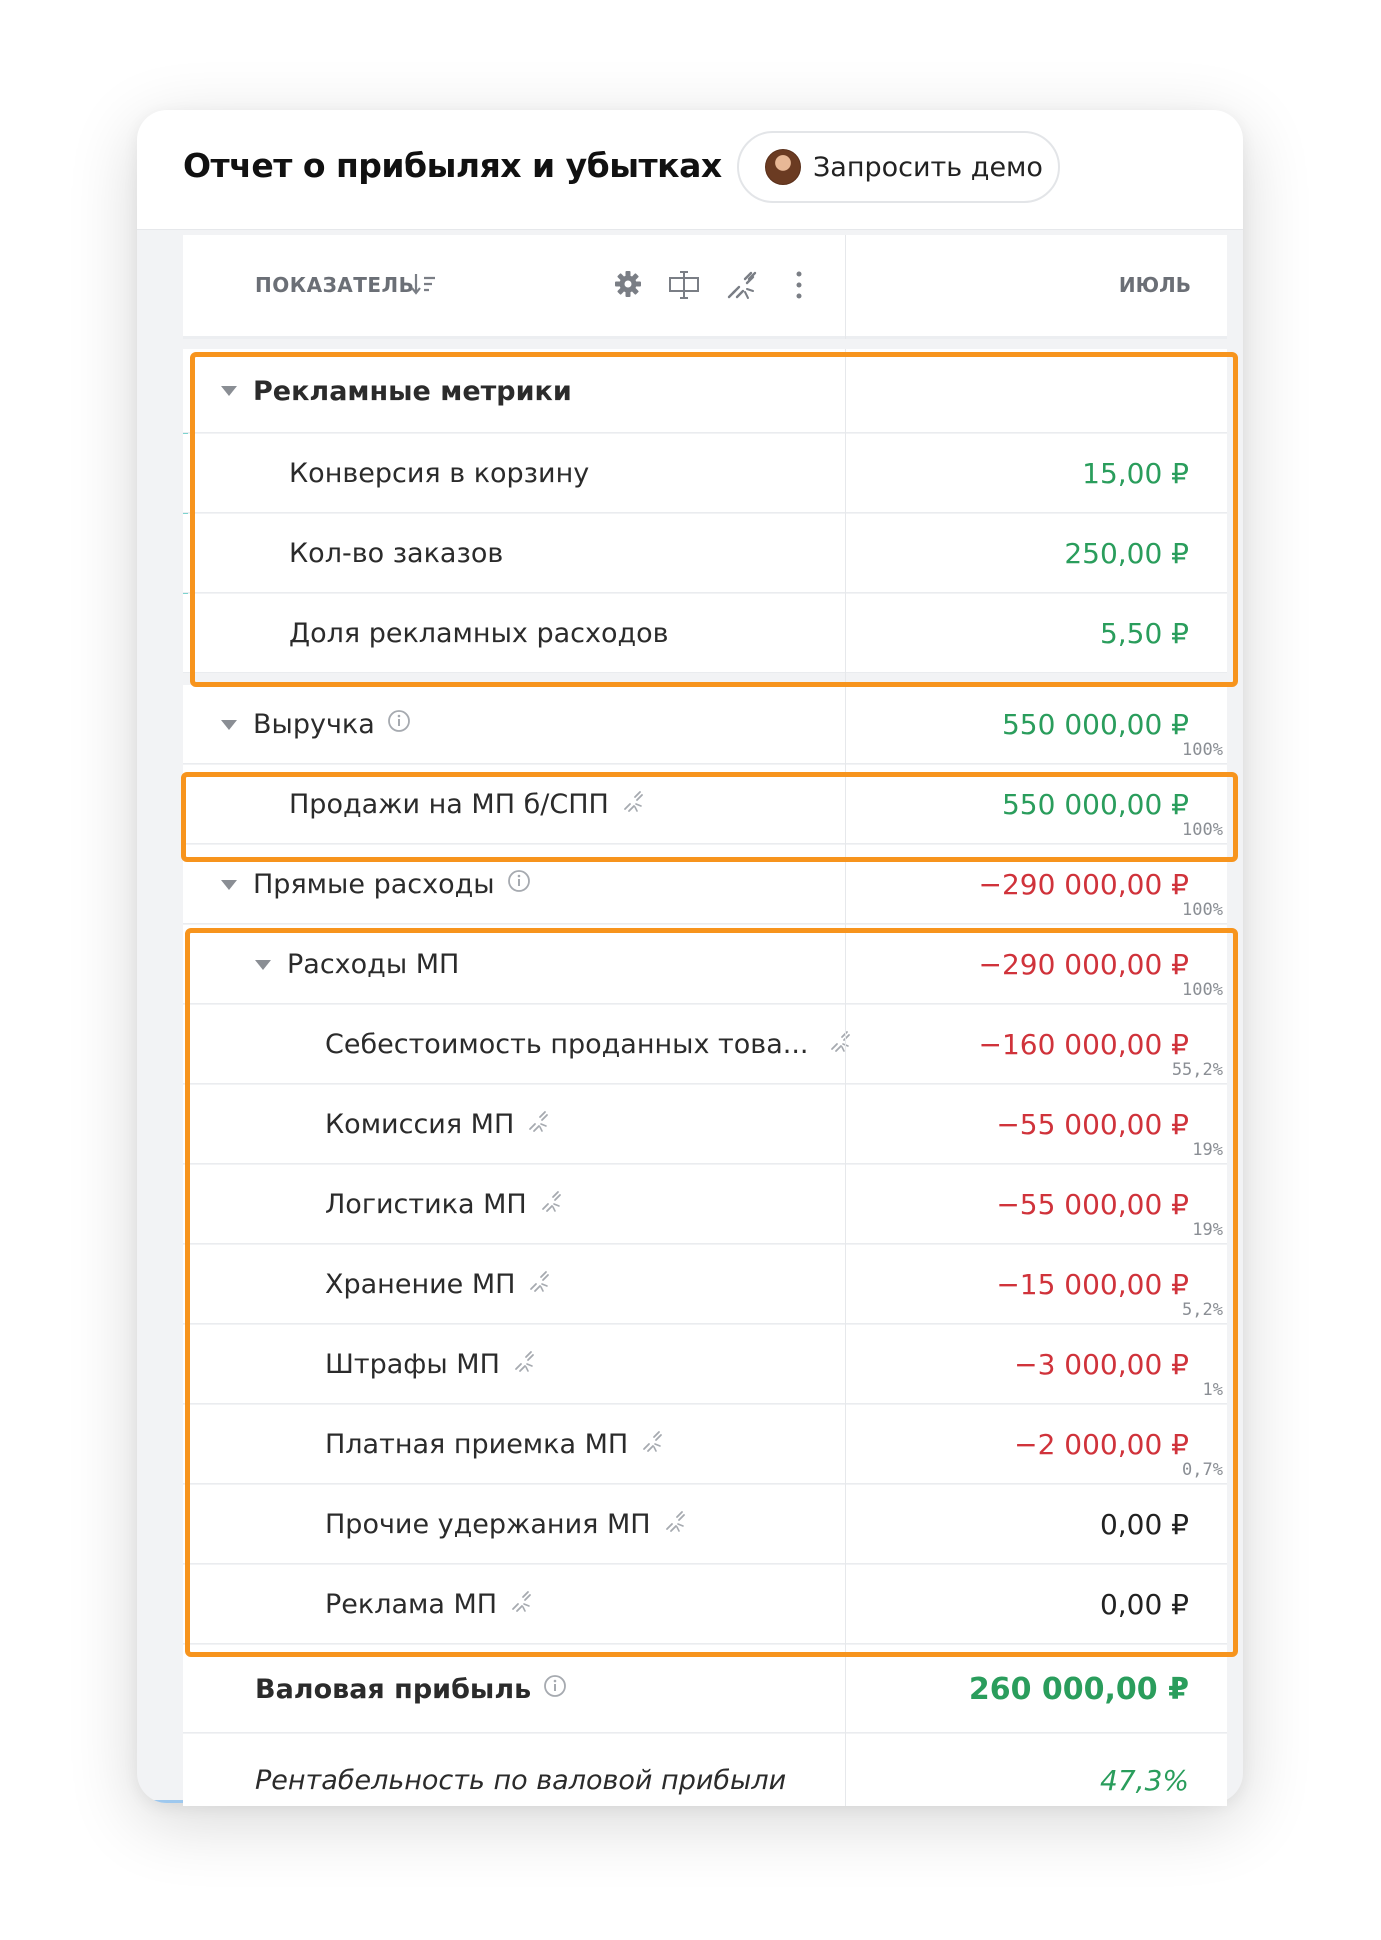 Image resolution: width=1381 pixels, height=1940 pixels. Describe the element at coordinates (452, 165) in the screenshot. I see `page-title: Отчет о прибылях и убытках` at that location.